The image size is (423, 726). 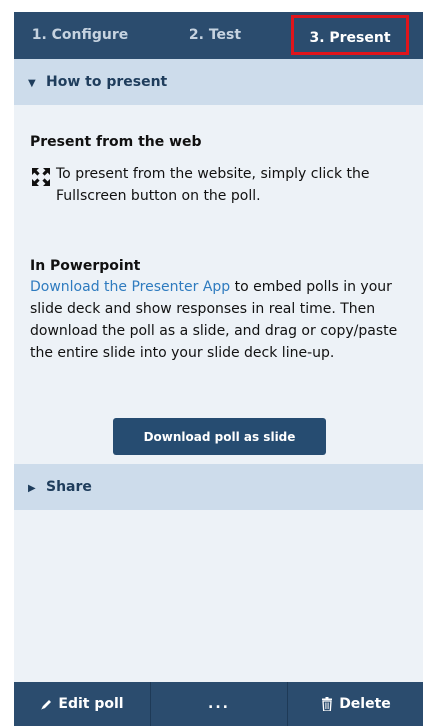 I want to click on share-header: ▶ Share, so click(x=218, y=487).